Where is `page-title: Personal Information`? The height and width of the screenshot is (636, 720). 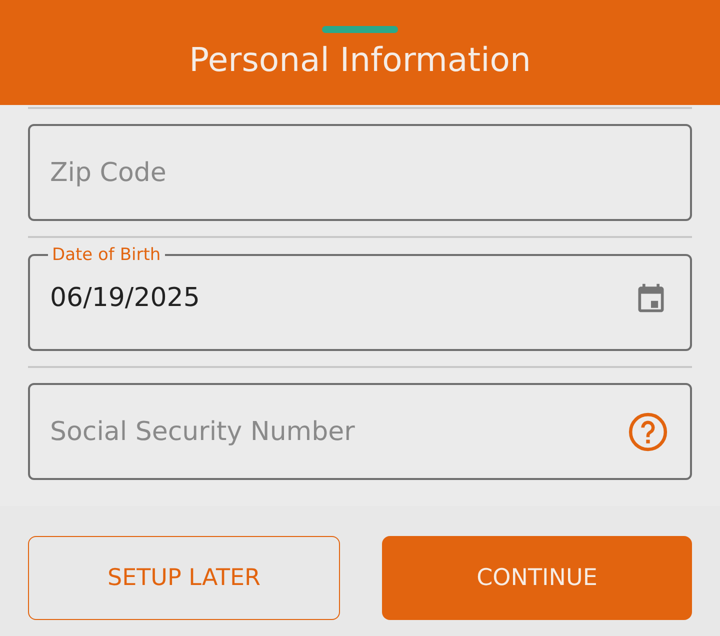
page-title: Personal Information is located at coordinates (360, 59).